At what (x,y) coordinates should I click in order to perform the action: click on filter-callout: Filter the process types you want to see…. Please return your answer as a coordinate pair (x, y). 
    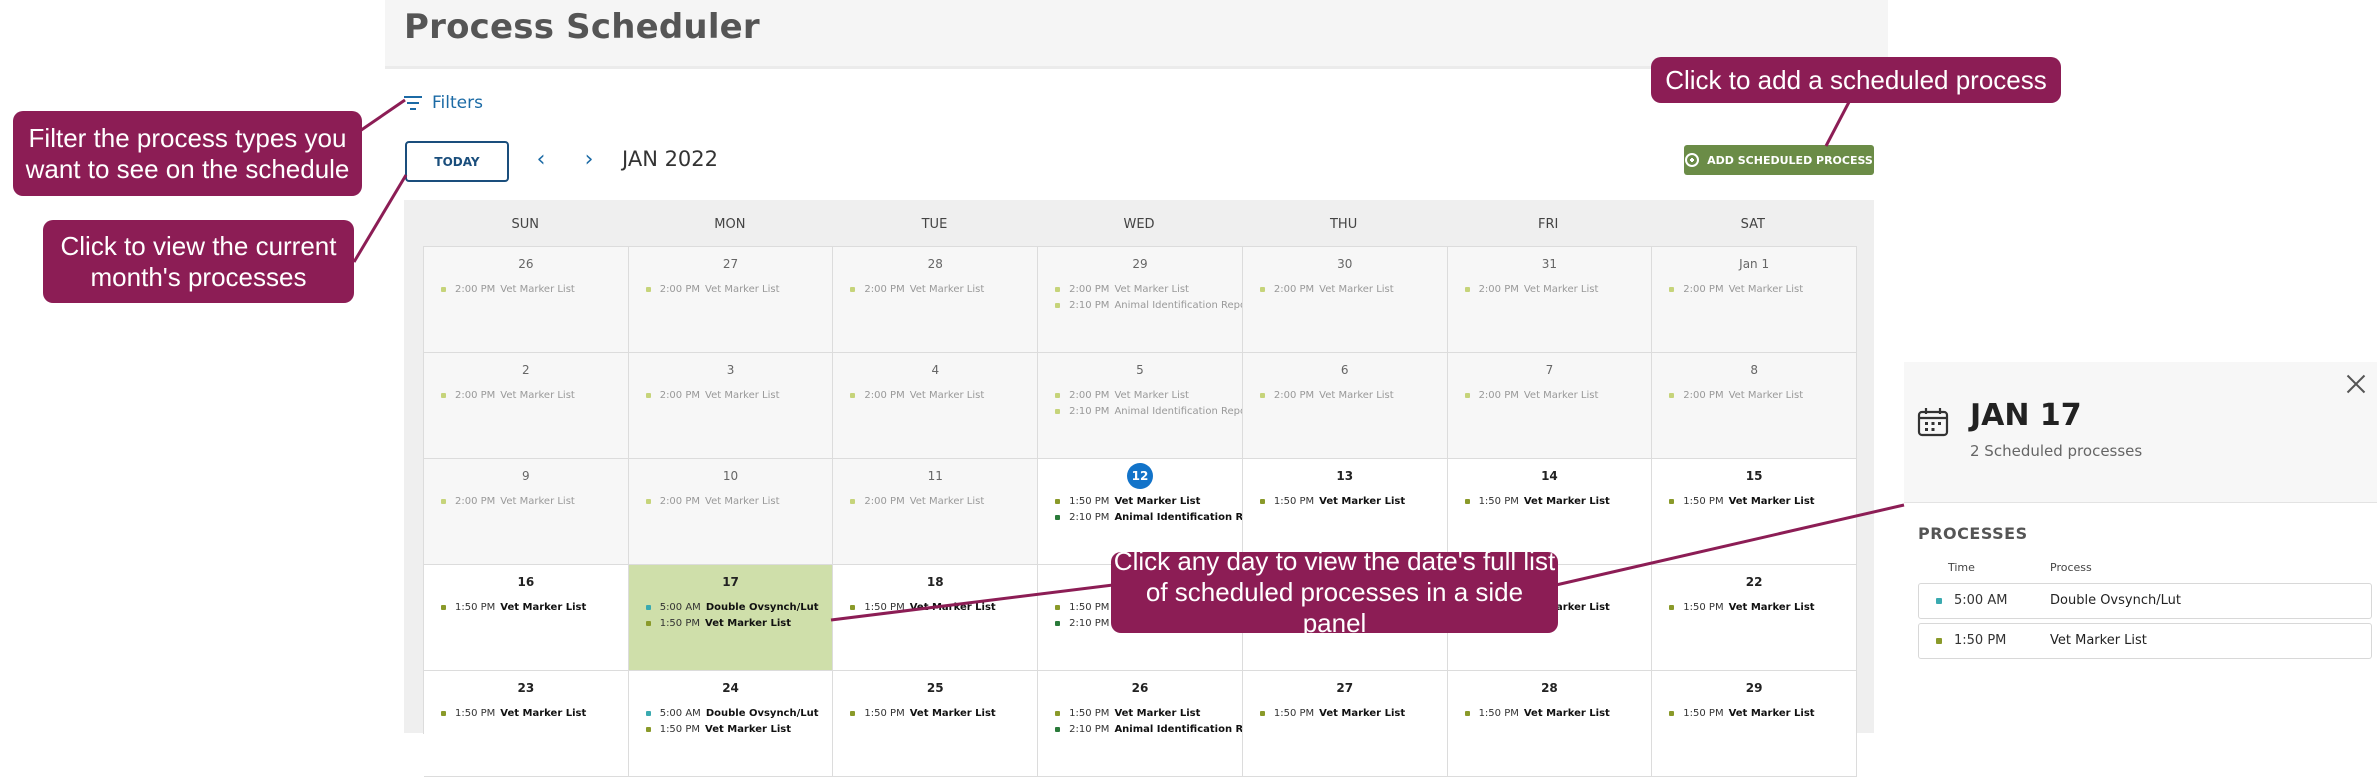
    Looking at the image, I should click on (187, 153).